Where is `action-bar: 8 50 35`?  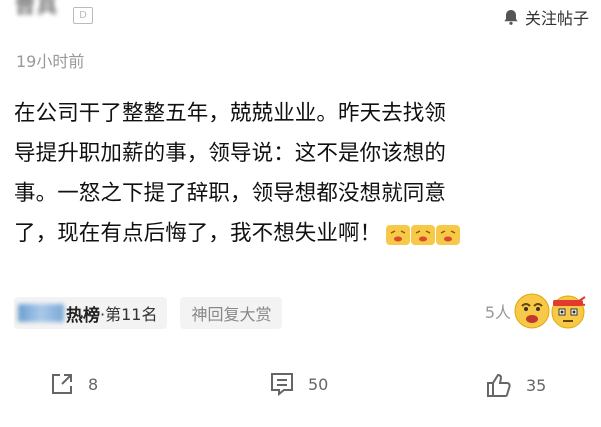
action-bar: 8 50 35 is located at coordinates (300, 387).